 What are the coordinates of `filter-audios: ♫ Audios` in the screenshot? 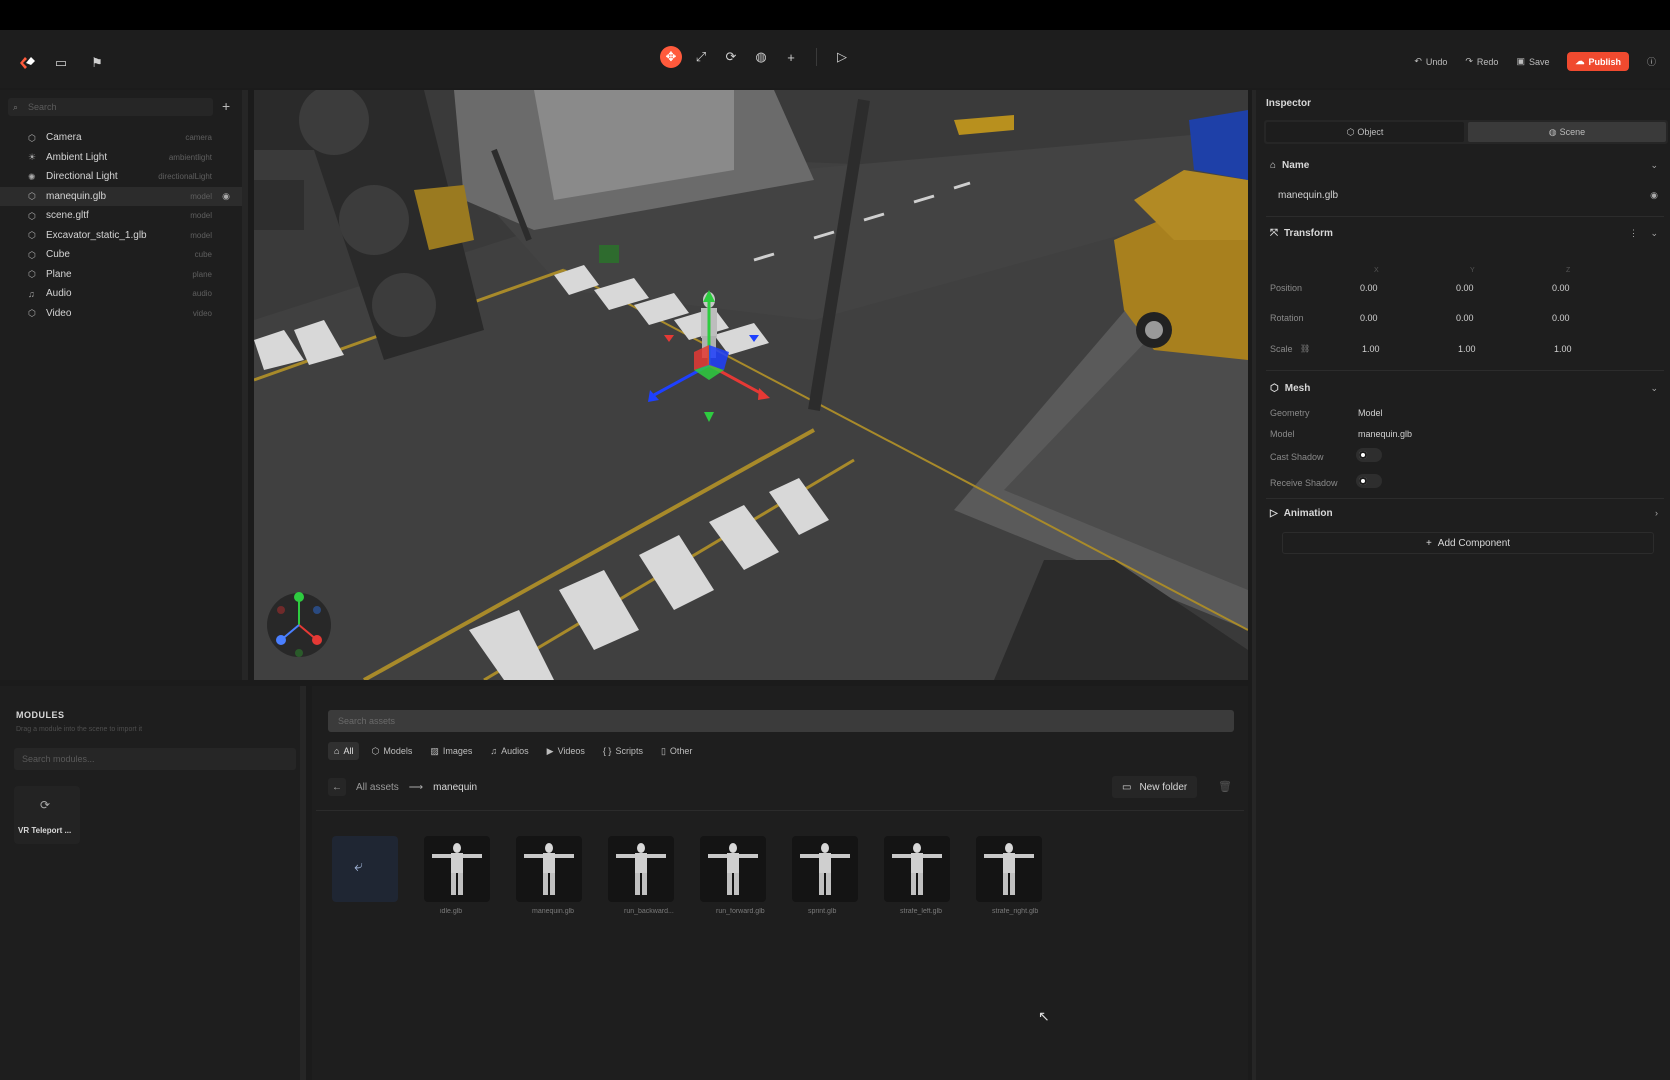 It's located at (509, 751).